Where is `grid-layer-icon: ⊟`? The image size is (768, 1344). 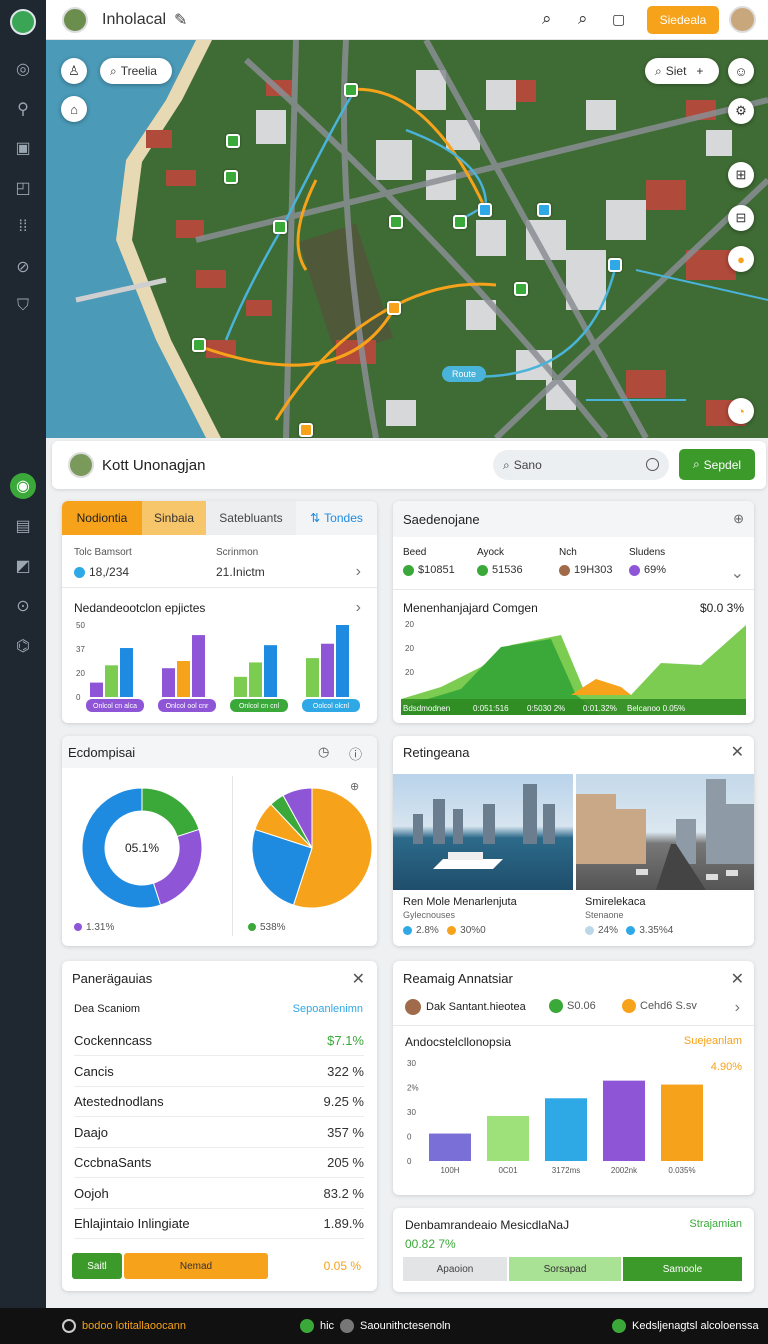 grid-layer-icon: ⊟ is located at coordinates (741, 218).